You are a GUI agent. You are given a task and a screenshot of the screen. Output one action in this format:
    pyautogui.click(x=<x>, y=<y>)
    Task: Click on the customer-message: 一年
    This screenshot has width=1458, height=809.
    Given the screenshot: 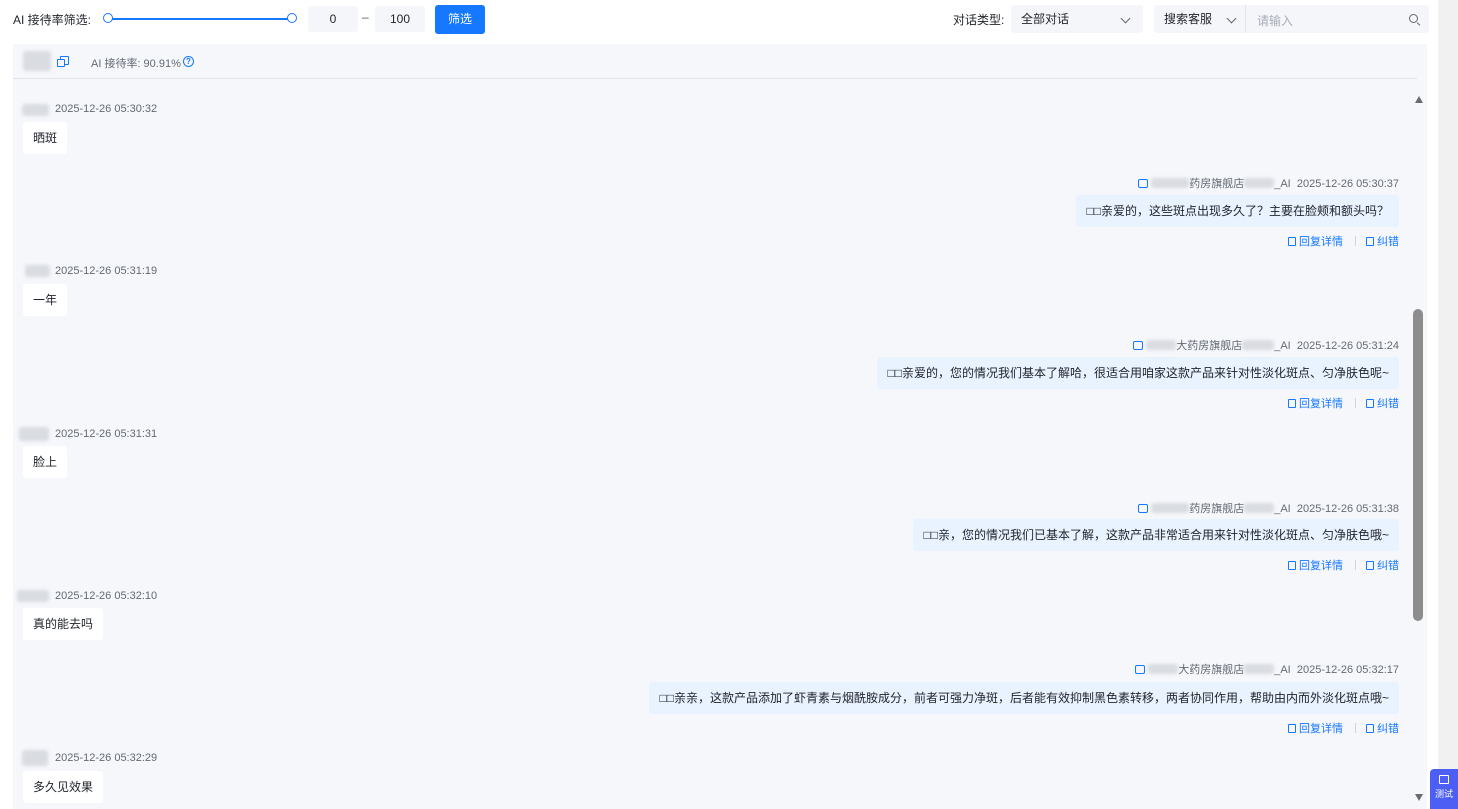 What is the action you would take?
    pyautogui.click(x=45, y=300)
    